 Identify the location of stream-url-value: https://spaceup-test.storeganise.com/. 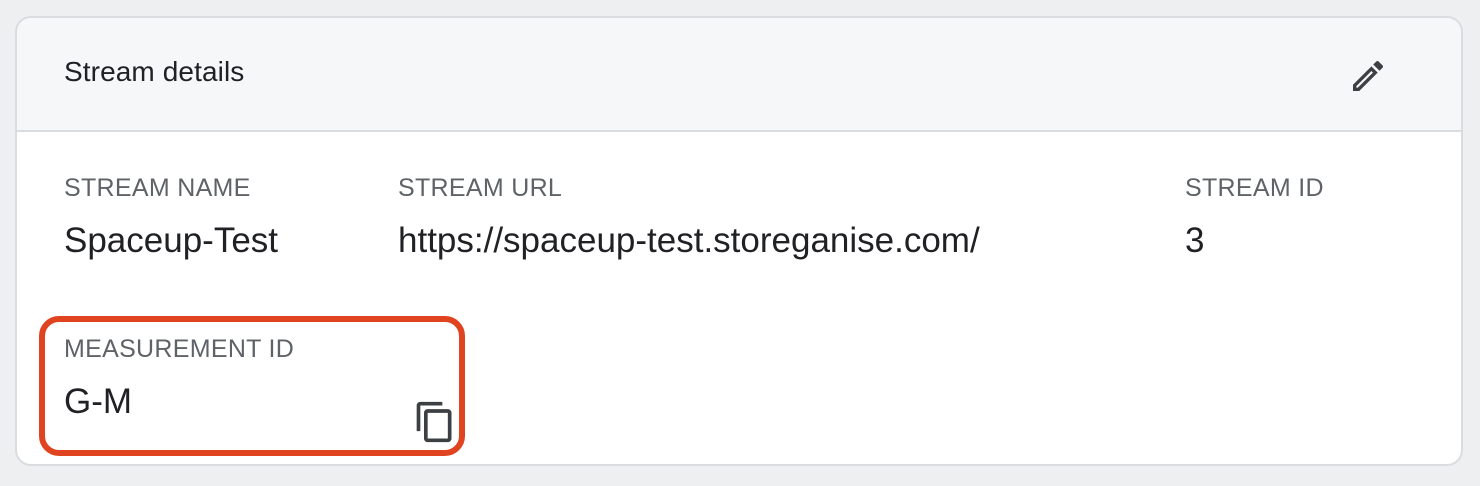
(689, 240).